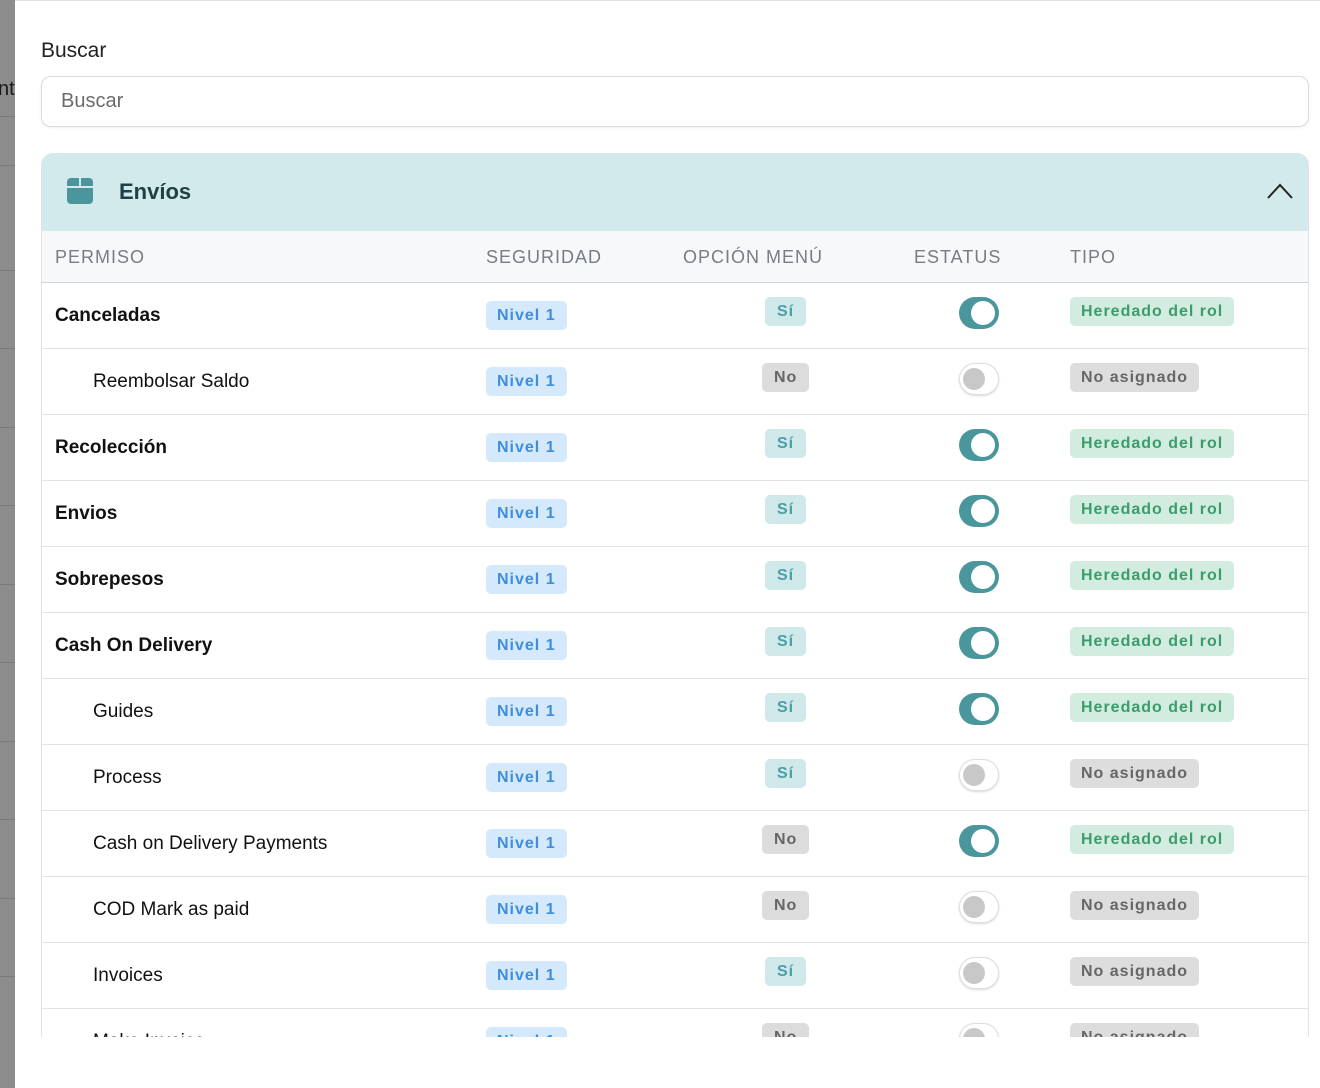 This screenshot has width=1320, height=1088. I want to click on column-header-permiso: PERMISO, so click(100, 257).